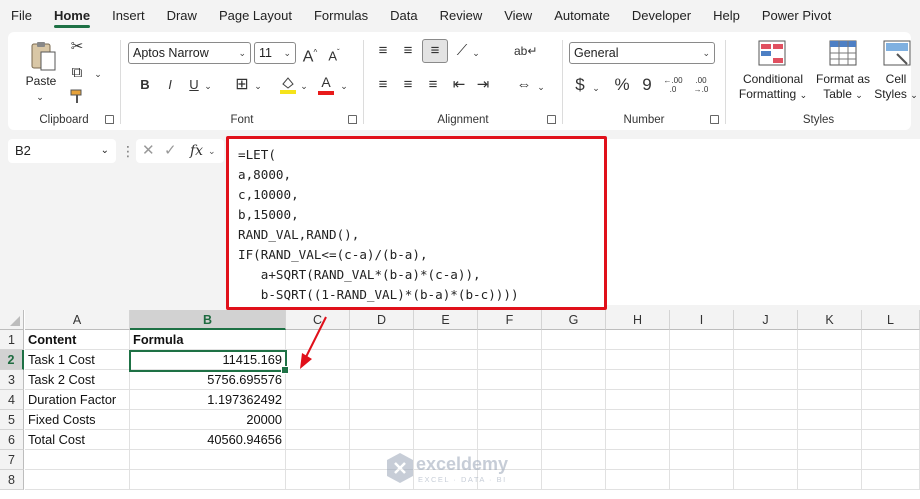 The image size is (920, 499). What do you see at coordinates (194, 85) in the screenshot?
I see `underline-button: U` at bounding box center [194, 85].